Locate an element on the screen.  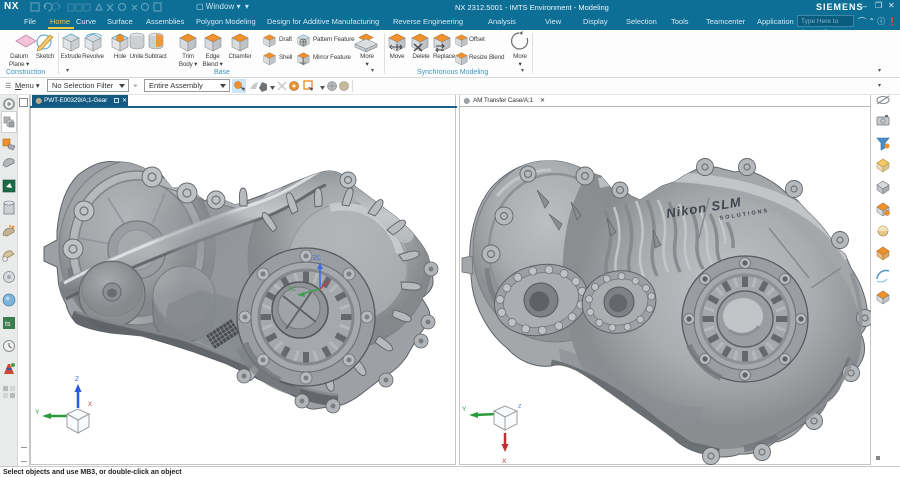
svg-text: ts is located at coordinates (8, 324).